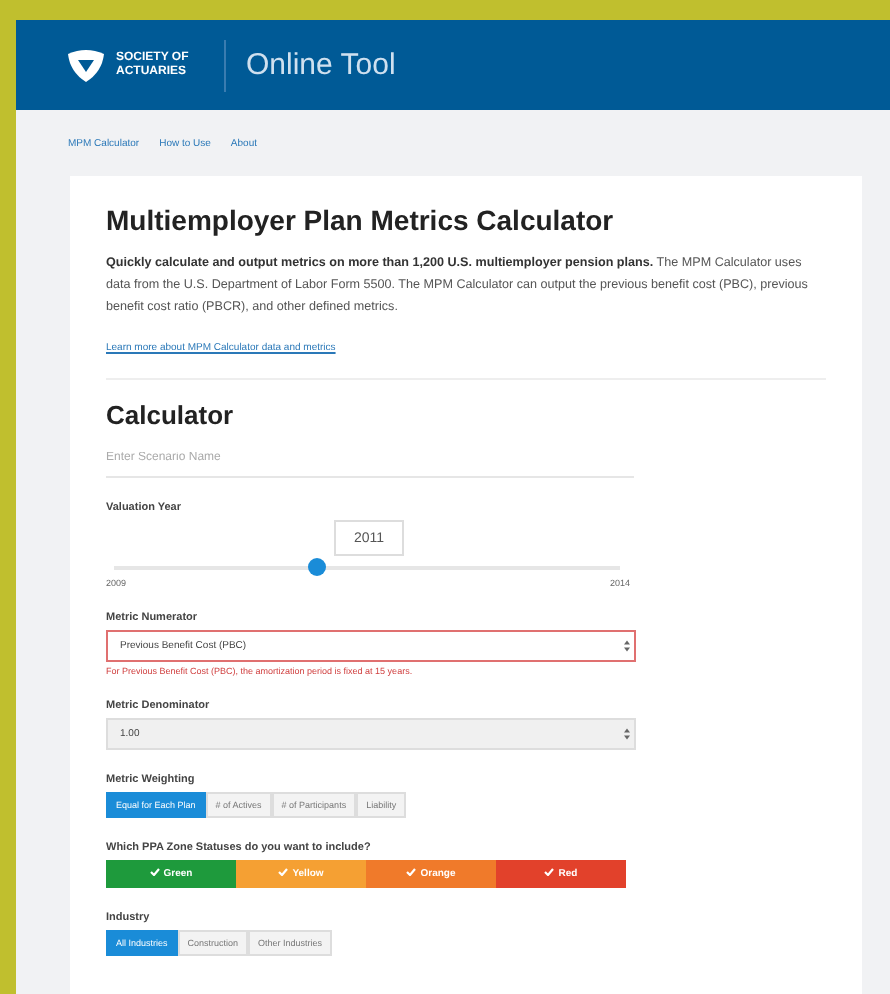 This screenshot has width=890, height=994. What do you see at coordinates (317, 567) in the screenshot?
I see `slider-thumb` at bounding box center [317, 567].